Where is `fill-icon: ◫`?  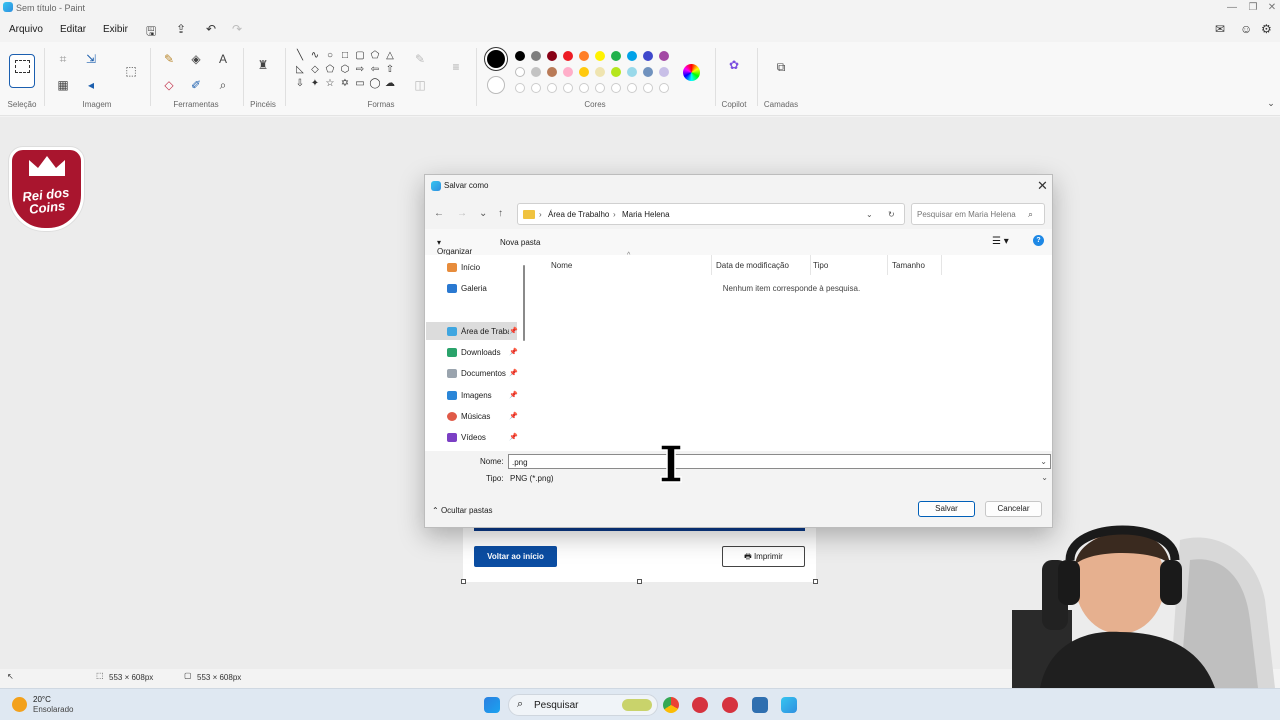 fill-icon: ◫ is located at coordinates (420, 85).